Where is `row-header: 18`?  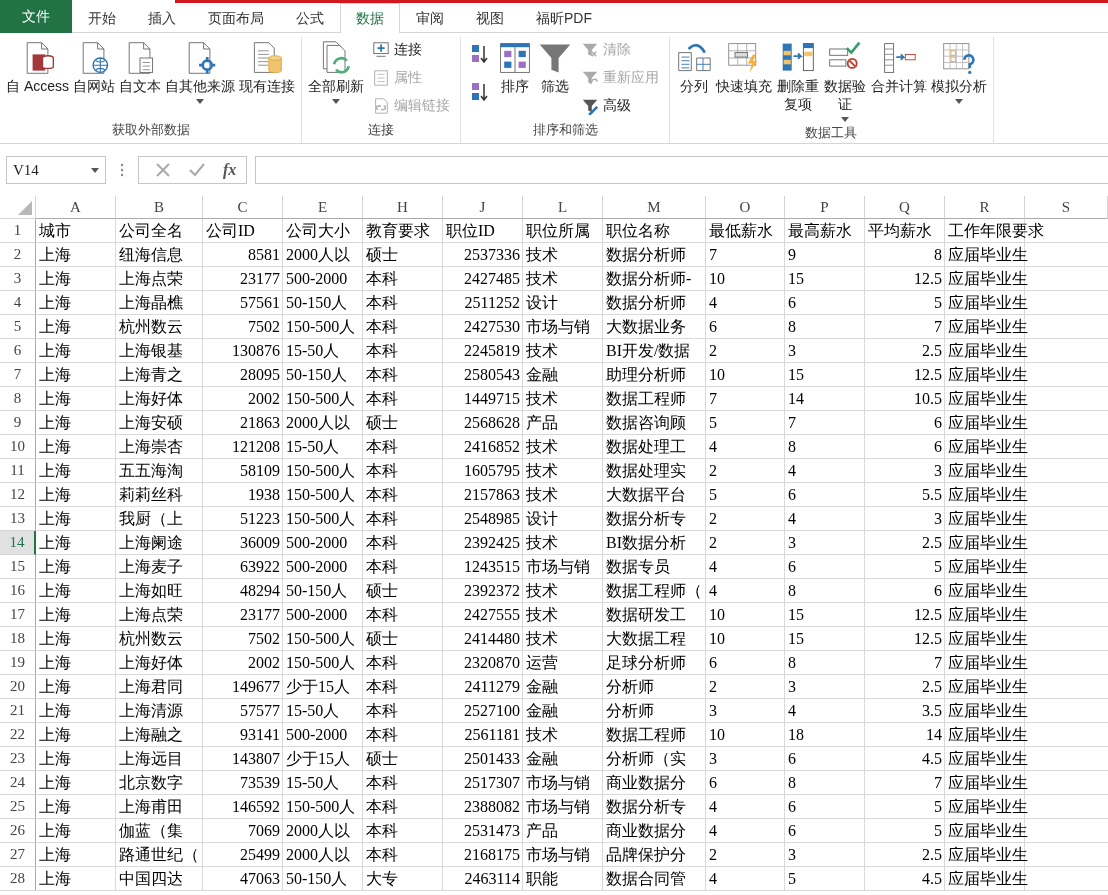
row-header: 18 is located at coordinates (18, 639).